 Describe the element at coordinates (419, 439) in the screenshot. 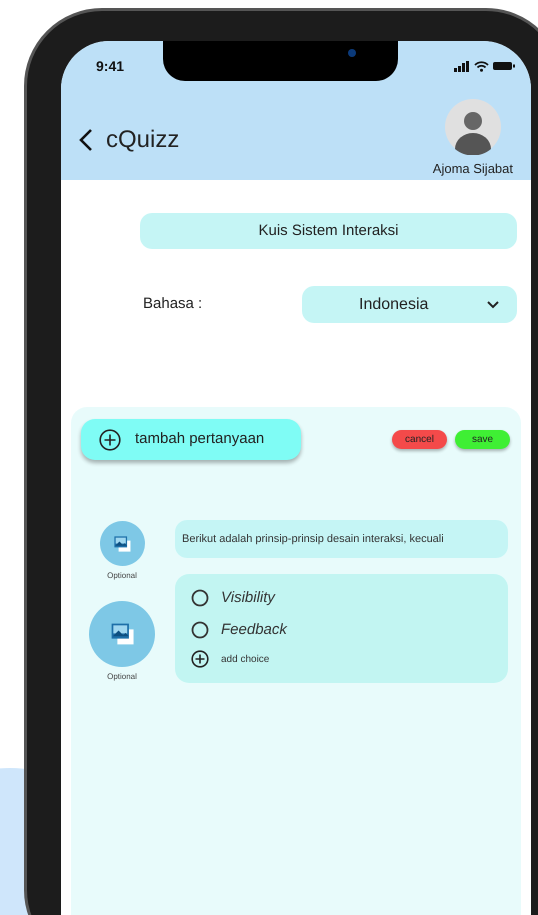

I see `cancel-button: cancel` at that location.